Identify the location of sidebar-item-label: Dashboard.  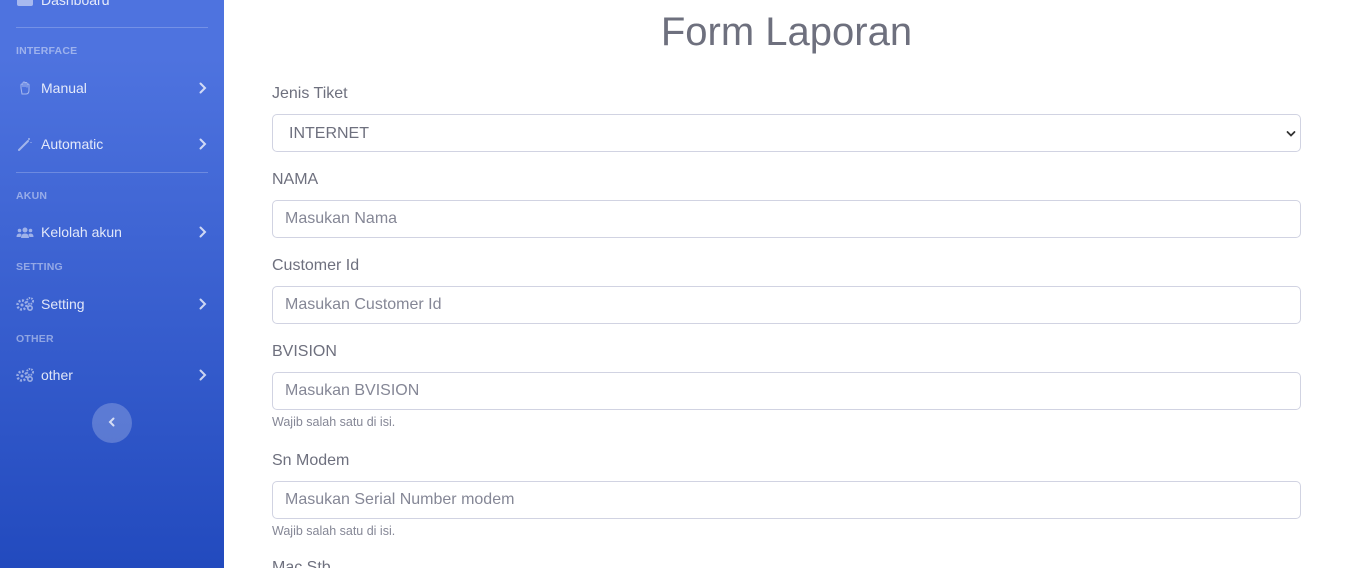
(75, 4).